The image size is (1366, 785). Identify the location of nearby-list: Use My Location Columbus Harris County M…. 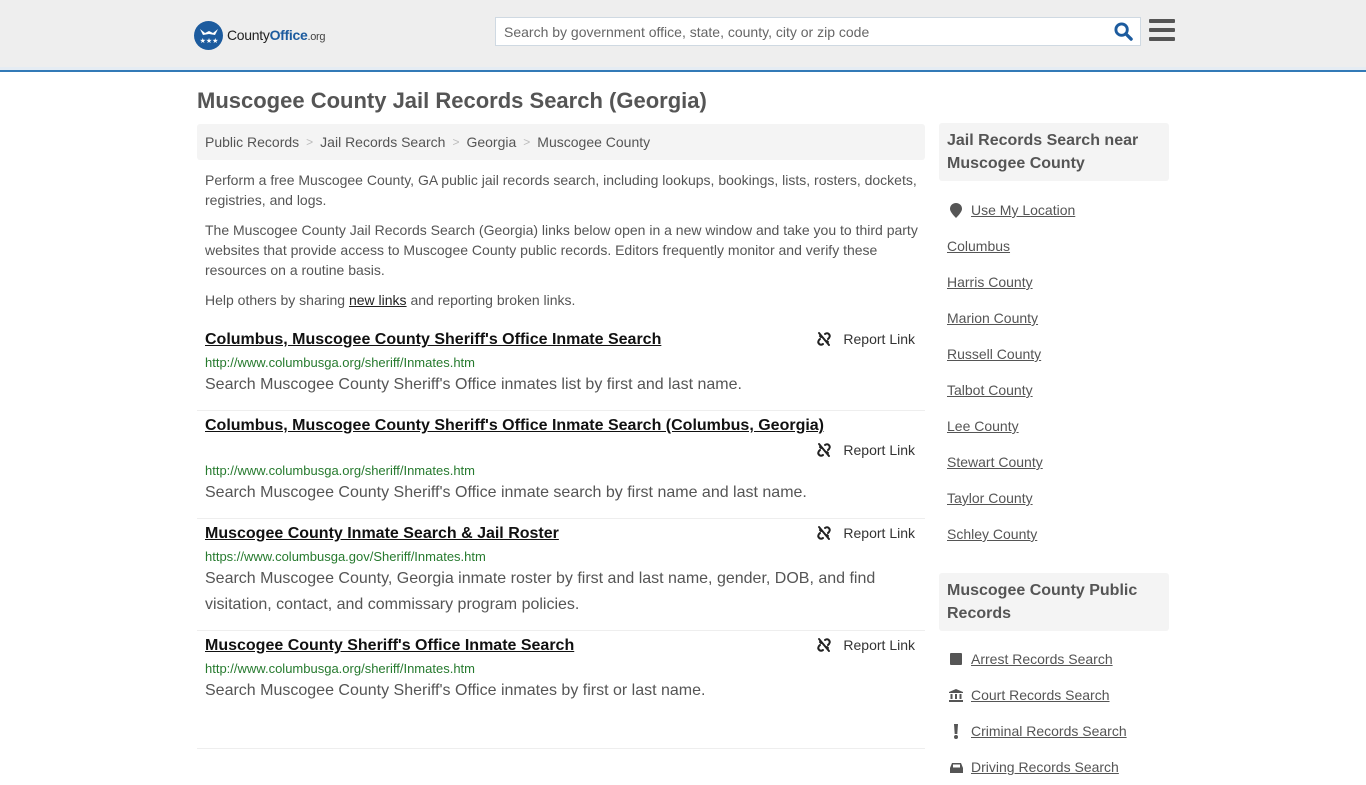
(1057, 372).